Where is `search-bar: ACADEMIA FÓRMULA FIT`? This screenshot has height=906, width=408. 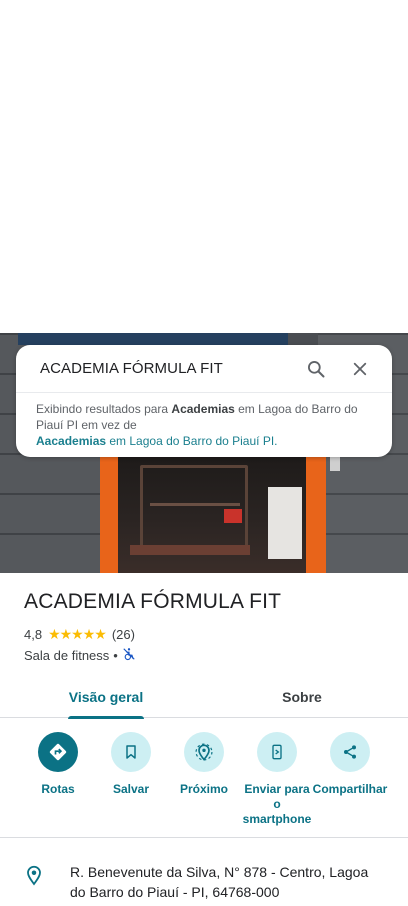 search-bar: ACADEMIA FÓRMULA FIT is located at coordinates (204, 369).